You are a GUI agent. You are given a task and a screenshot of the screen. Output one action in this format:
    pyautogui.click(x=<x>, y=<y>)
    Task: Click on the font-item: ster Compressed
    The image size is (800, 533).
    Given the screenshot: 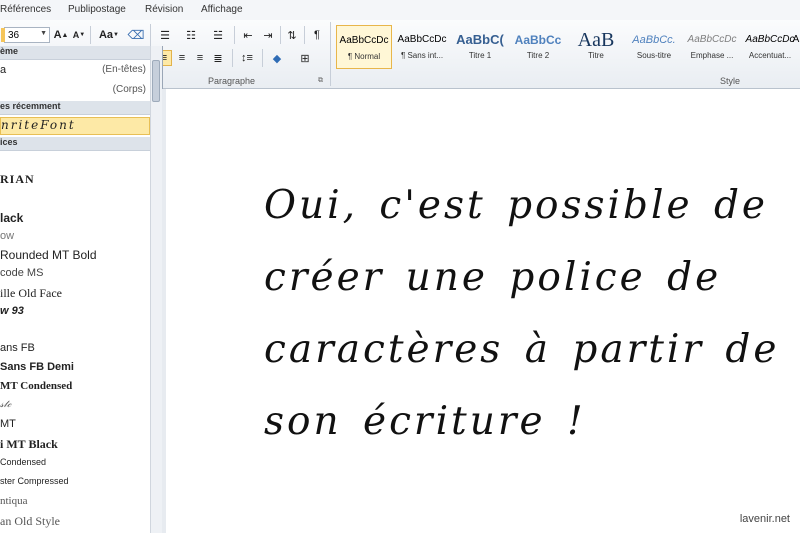 What is the action you would take?
    pyautogui.click(x=75, y=481)
    